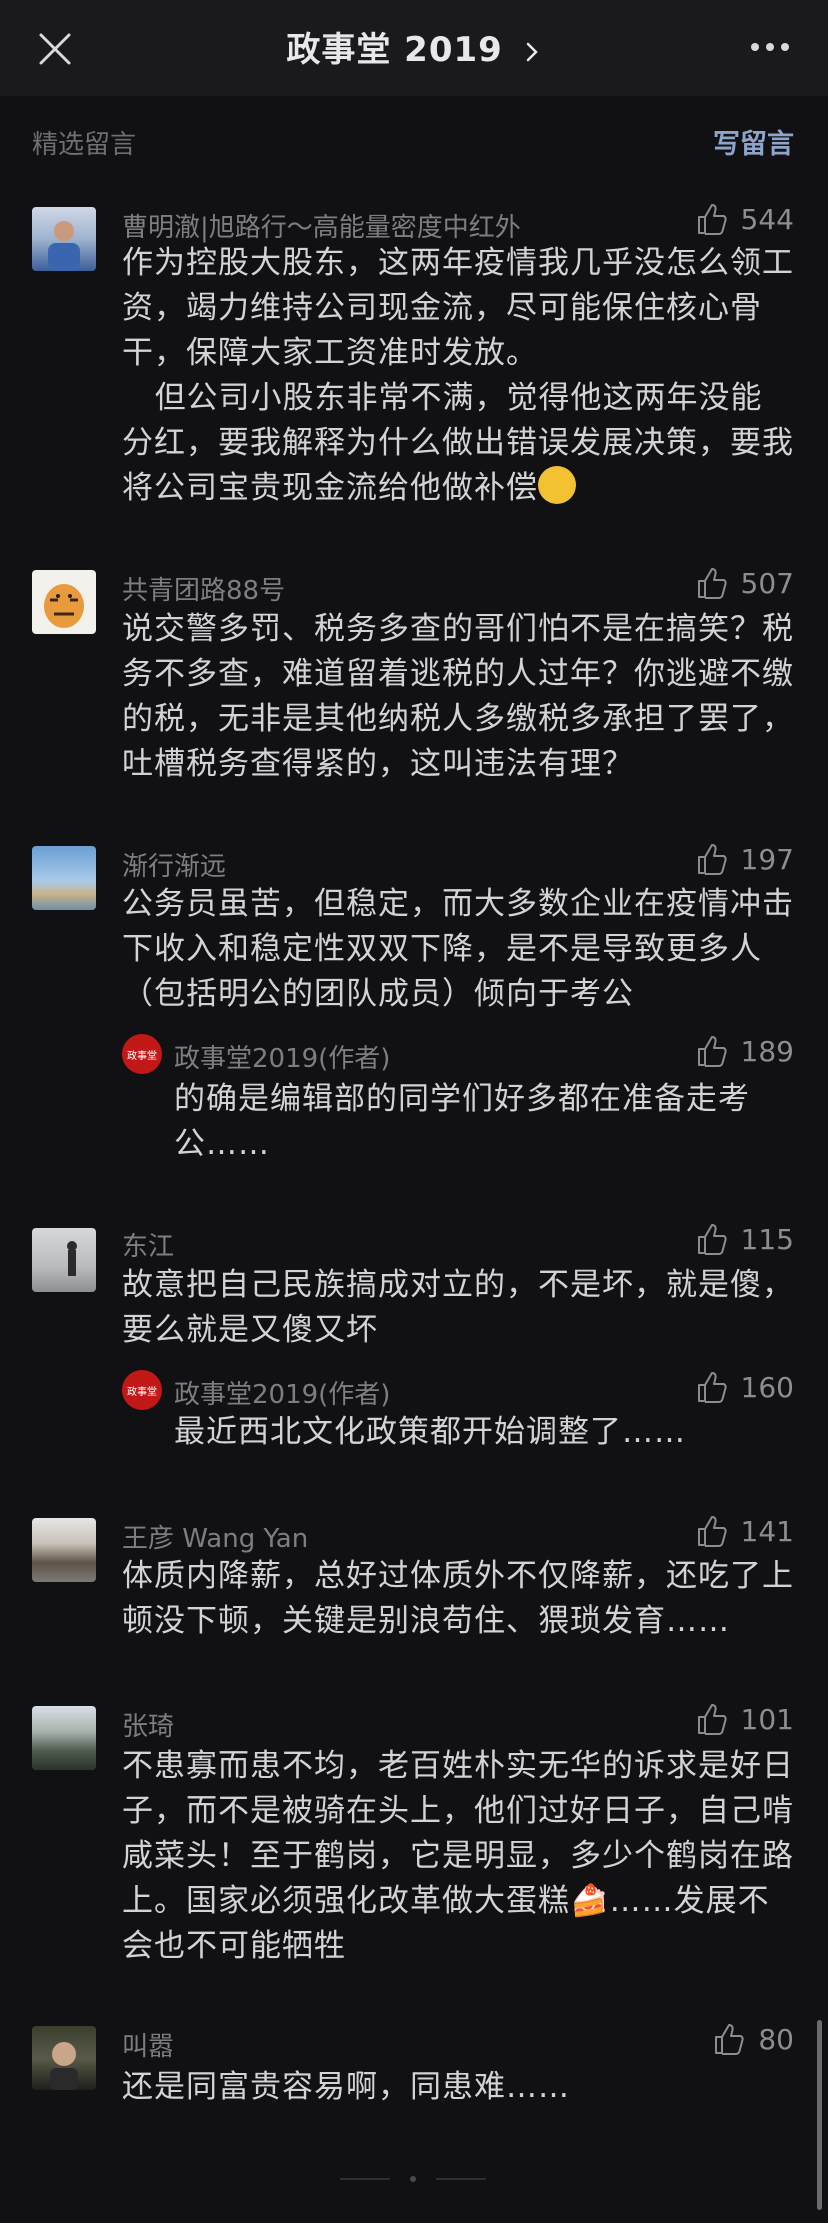 The height and width of the screenshot is (2223, 828). Describe the element at coordinates (148, 1244) in the screenshot. I see `commenter-name: 东江` at that location.